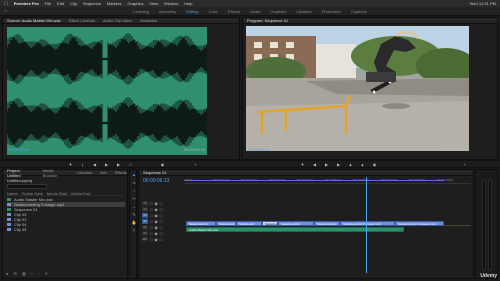 This screenshot has height=281, width=500. What do you see at coordinates (46, 273) in the screenshot?
I see `trash-icon: ✕` at bounding box center [46, 273].